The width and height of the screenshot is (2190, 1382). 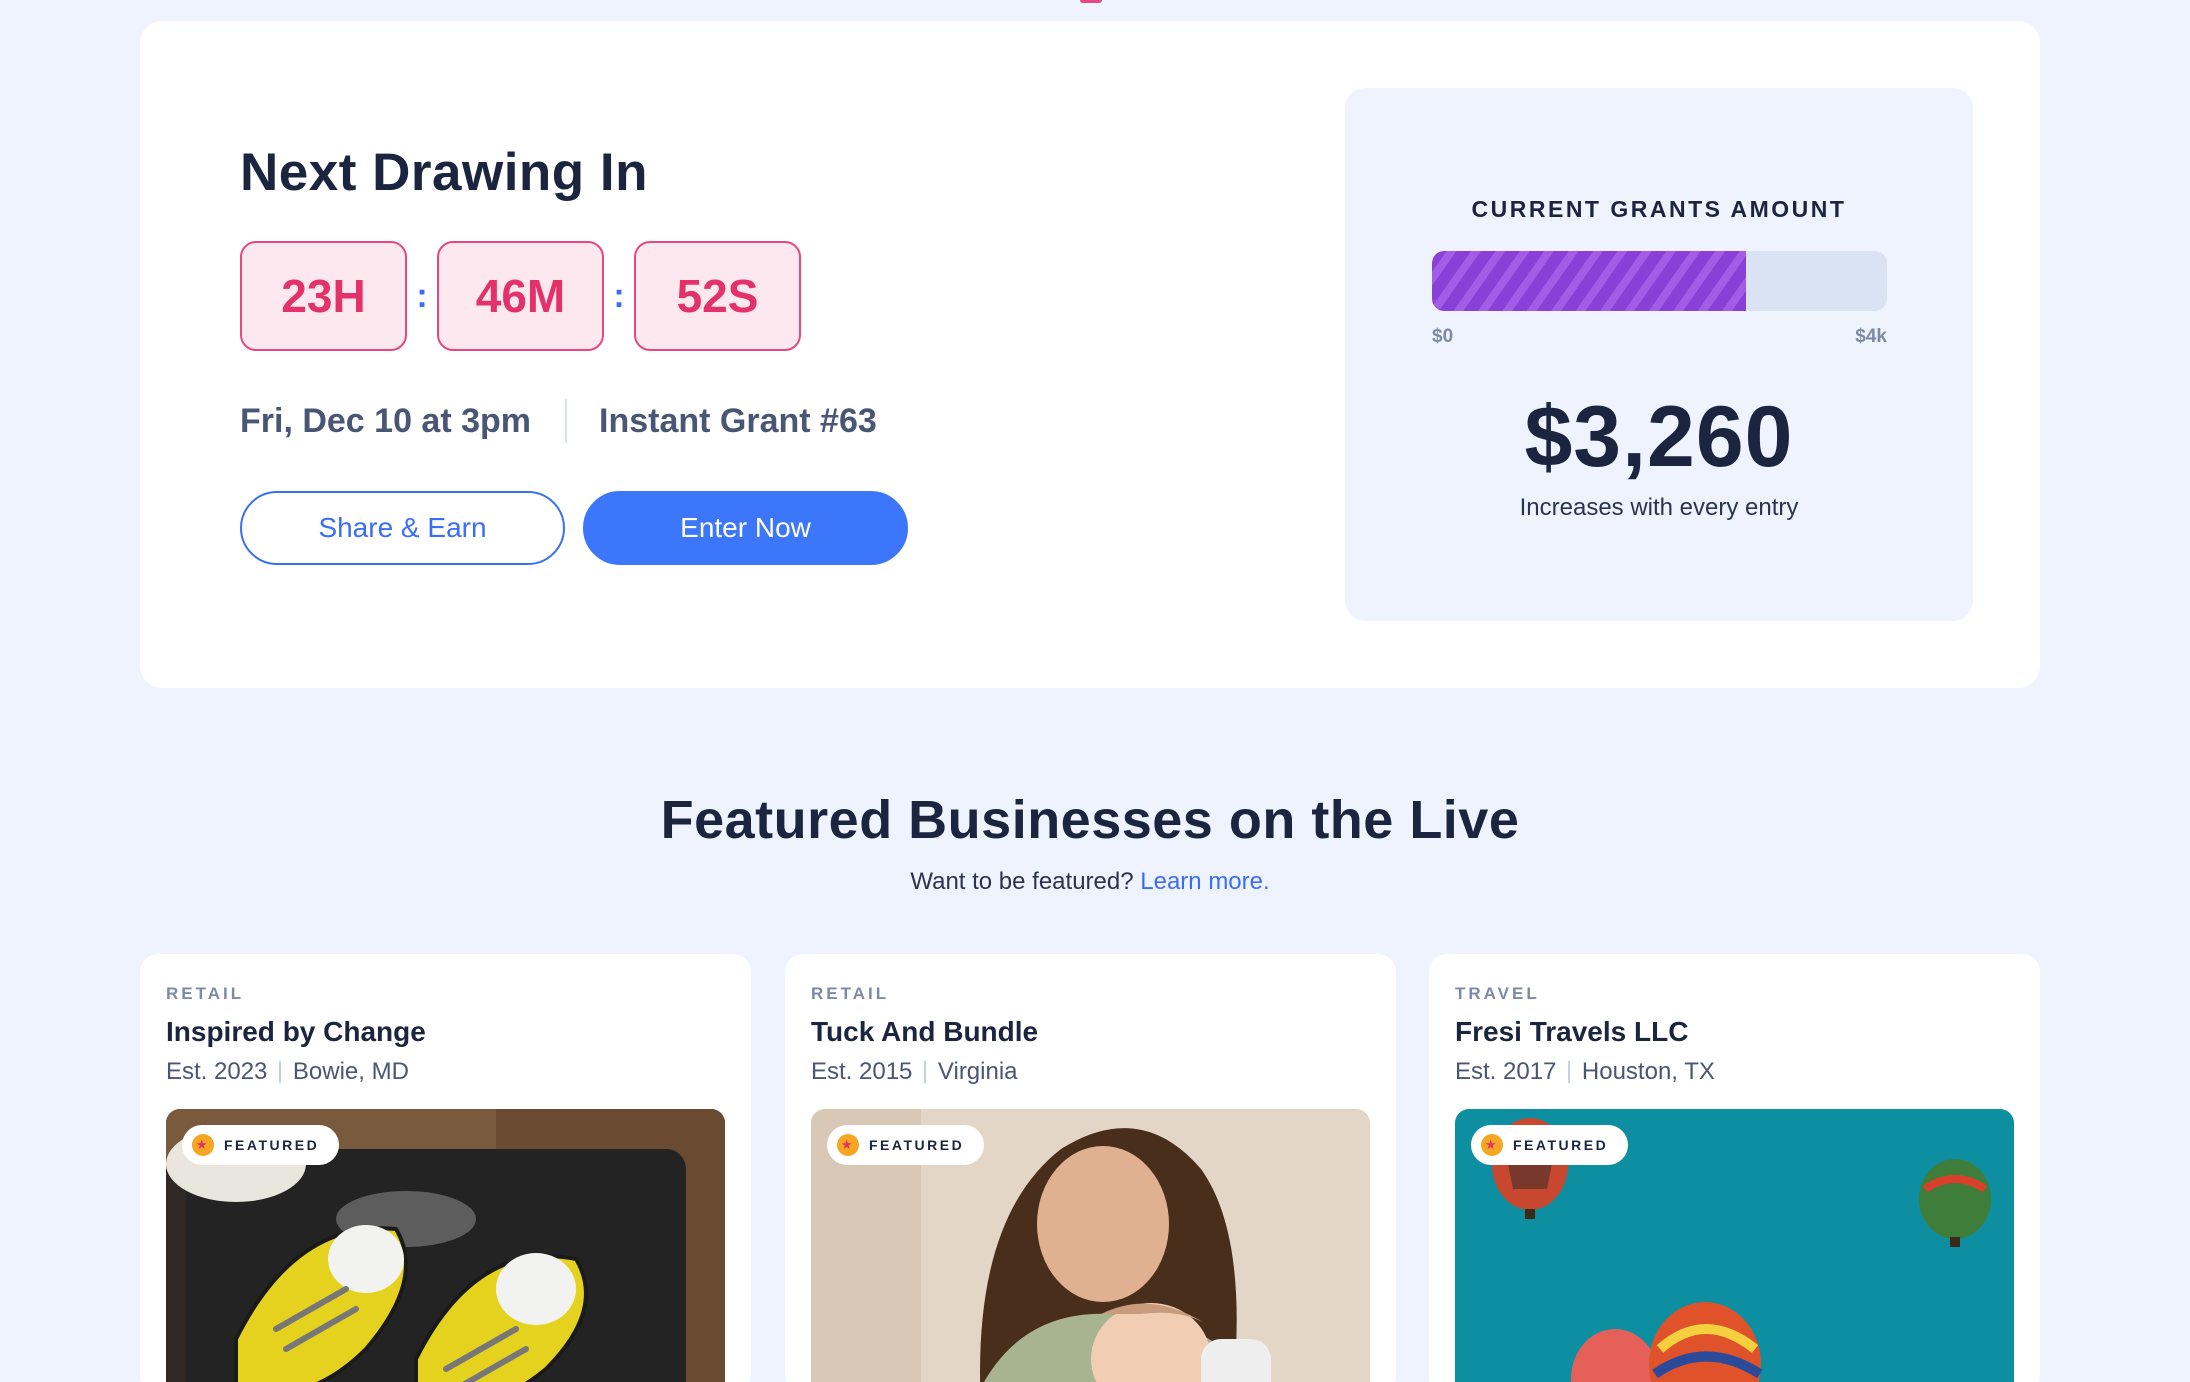 I want to click on grant-name: Instant Grant #63, so click(x=738, y=420).